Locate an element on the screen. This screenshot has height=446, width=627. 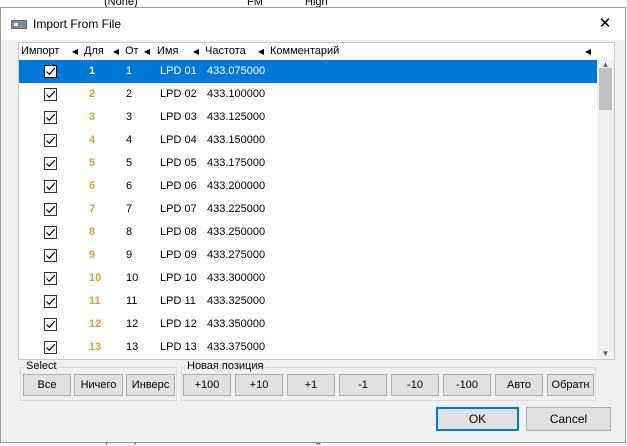
src-position: 6 is located at coordinates (129, 186).